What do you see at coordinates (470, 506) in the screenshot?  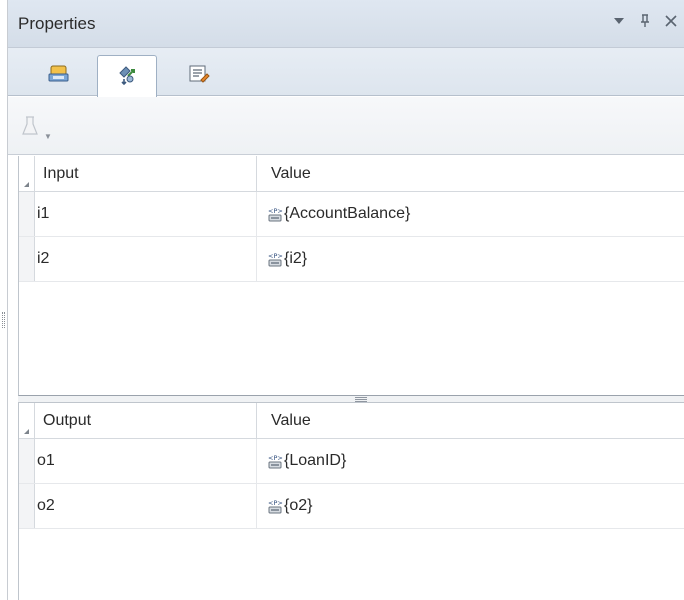 I see `output-value-cell: <P> {o2}` at bounding box center [470, 506].